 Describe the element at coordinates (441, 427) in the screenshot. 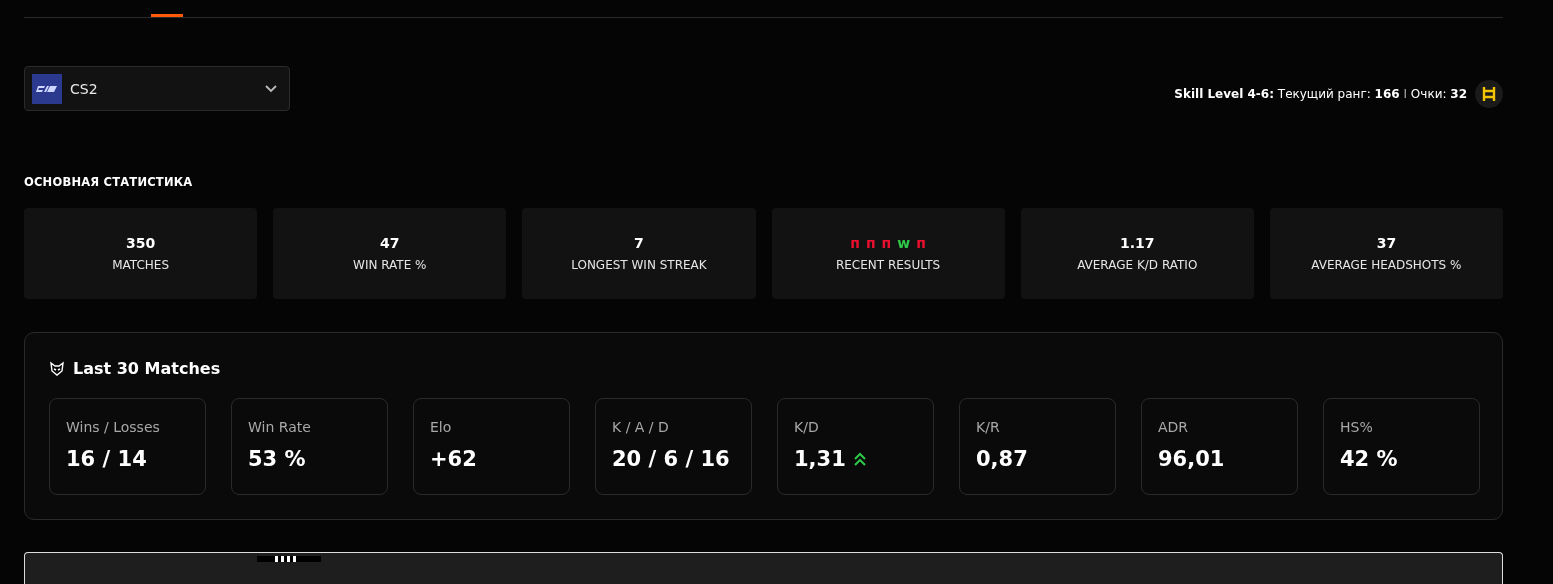

I see `stat-label: Elo` at that location.